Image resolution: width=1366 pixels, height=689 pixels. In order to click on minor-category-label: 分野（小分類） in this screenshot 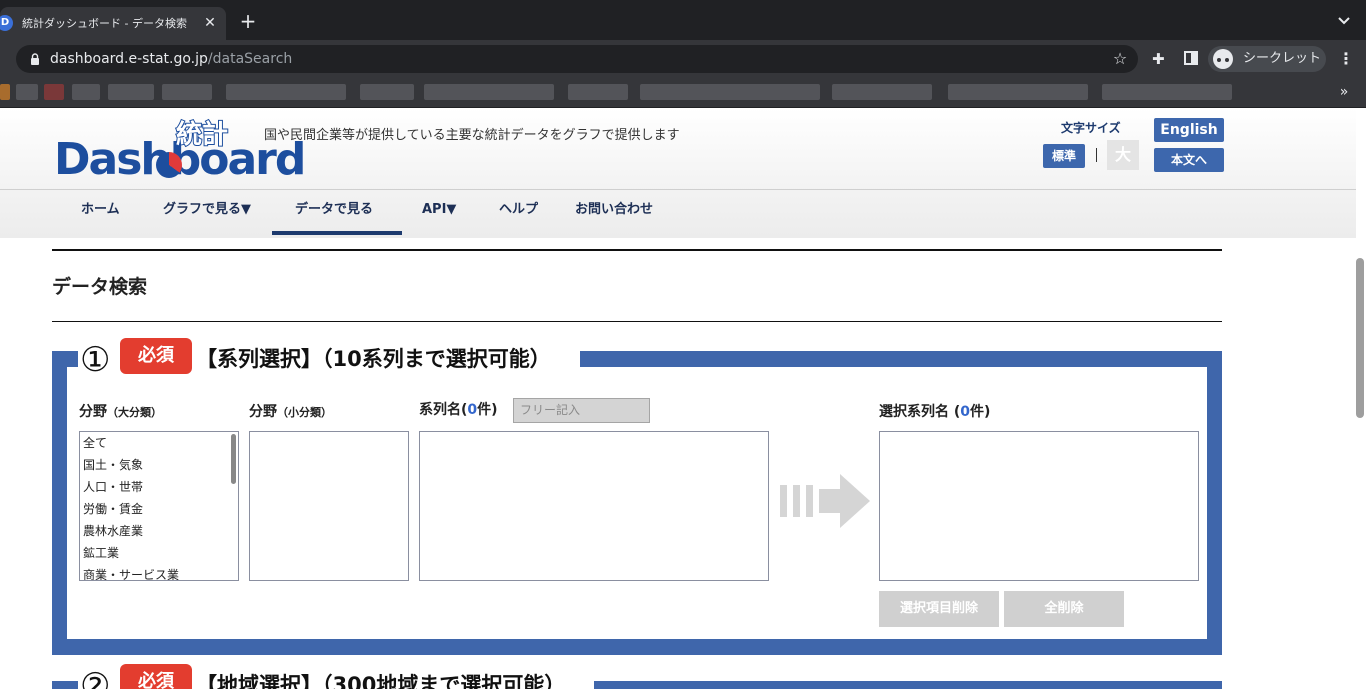, I will do `click(290, 412)`.